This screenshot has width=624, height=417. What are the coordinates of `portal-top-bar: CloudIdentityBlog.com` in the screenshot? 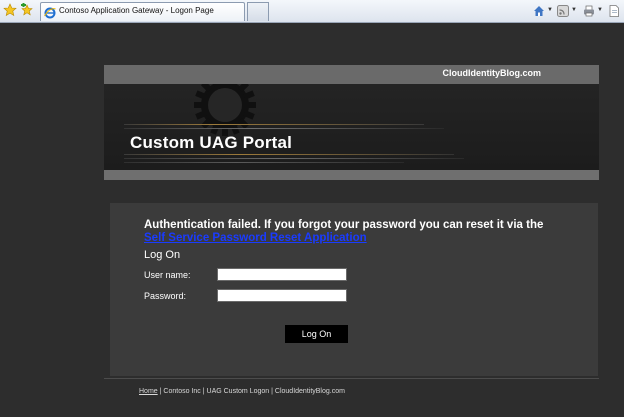 It's located at (351, 74).